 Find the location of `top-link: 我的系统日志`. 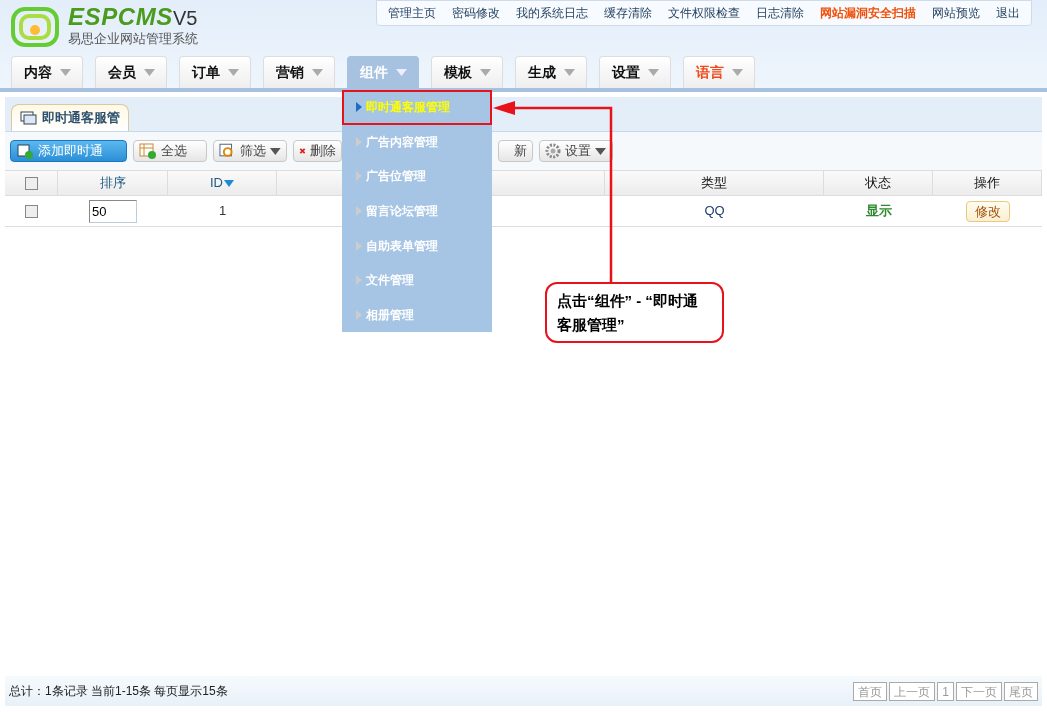

top-link: 我的系统日志 is located at coordinates (552, 13).